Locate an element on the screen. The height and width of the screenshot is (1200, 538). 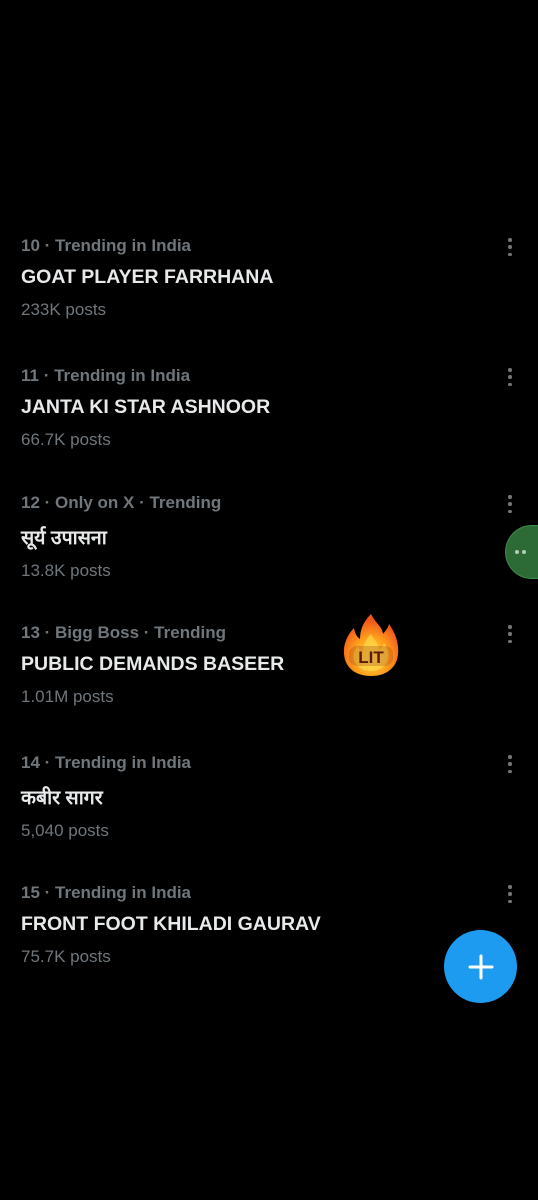
compose-post-button is located at coordinates (480, 966).